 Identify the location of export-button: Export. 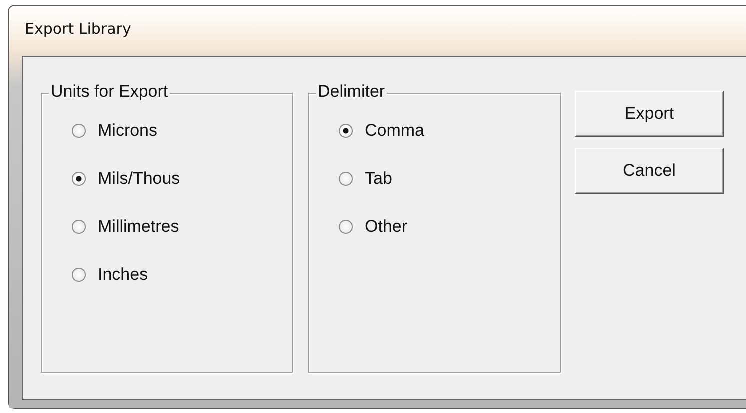
(649, 114).